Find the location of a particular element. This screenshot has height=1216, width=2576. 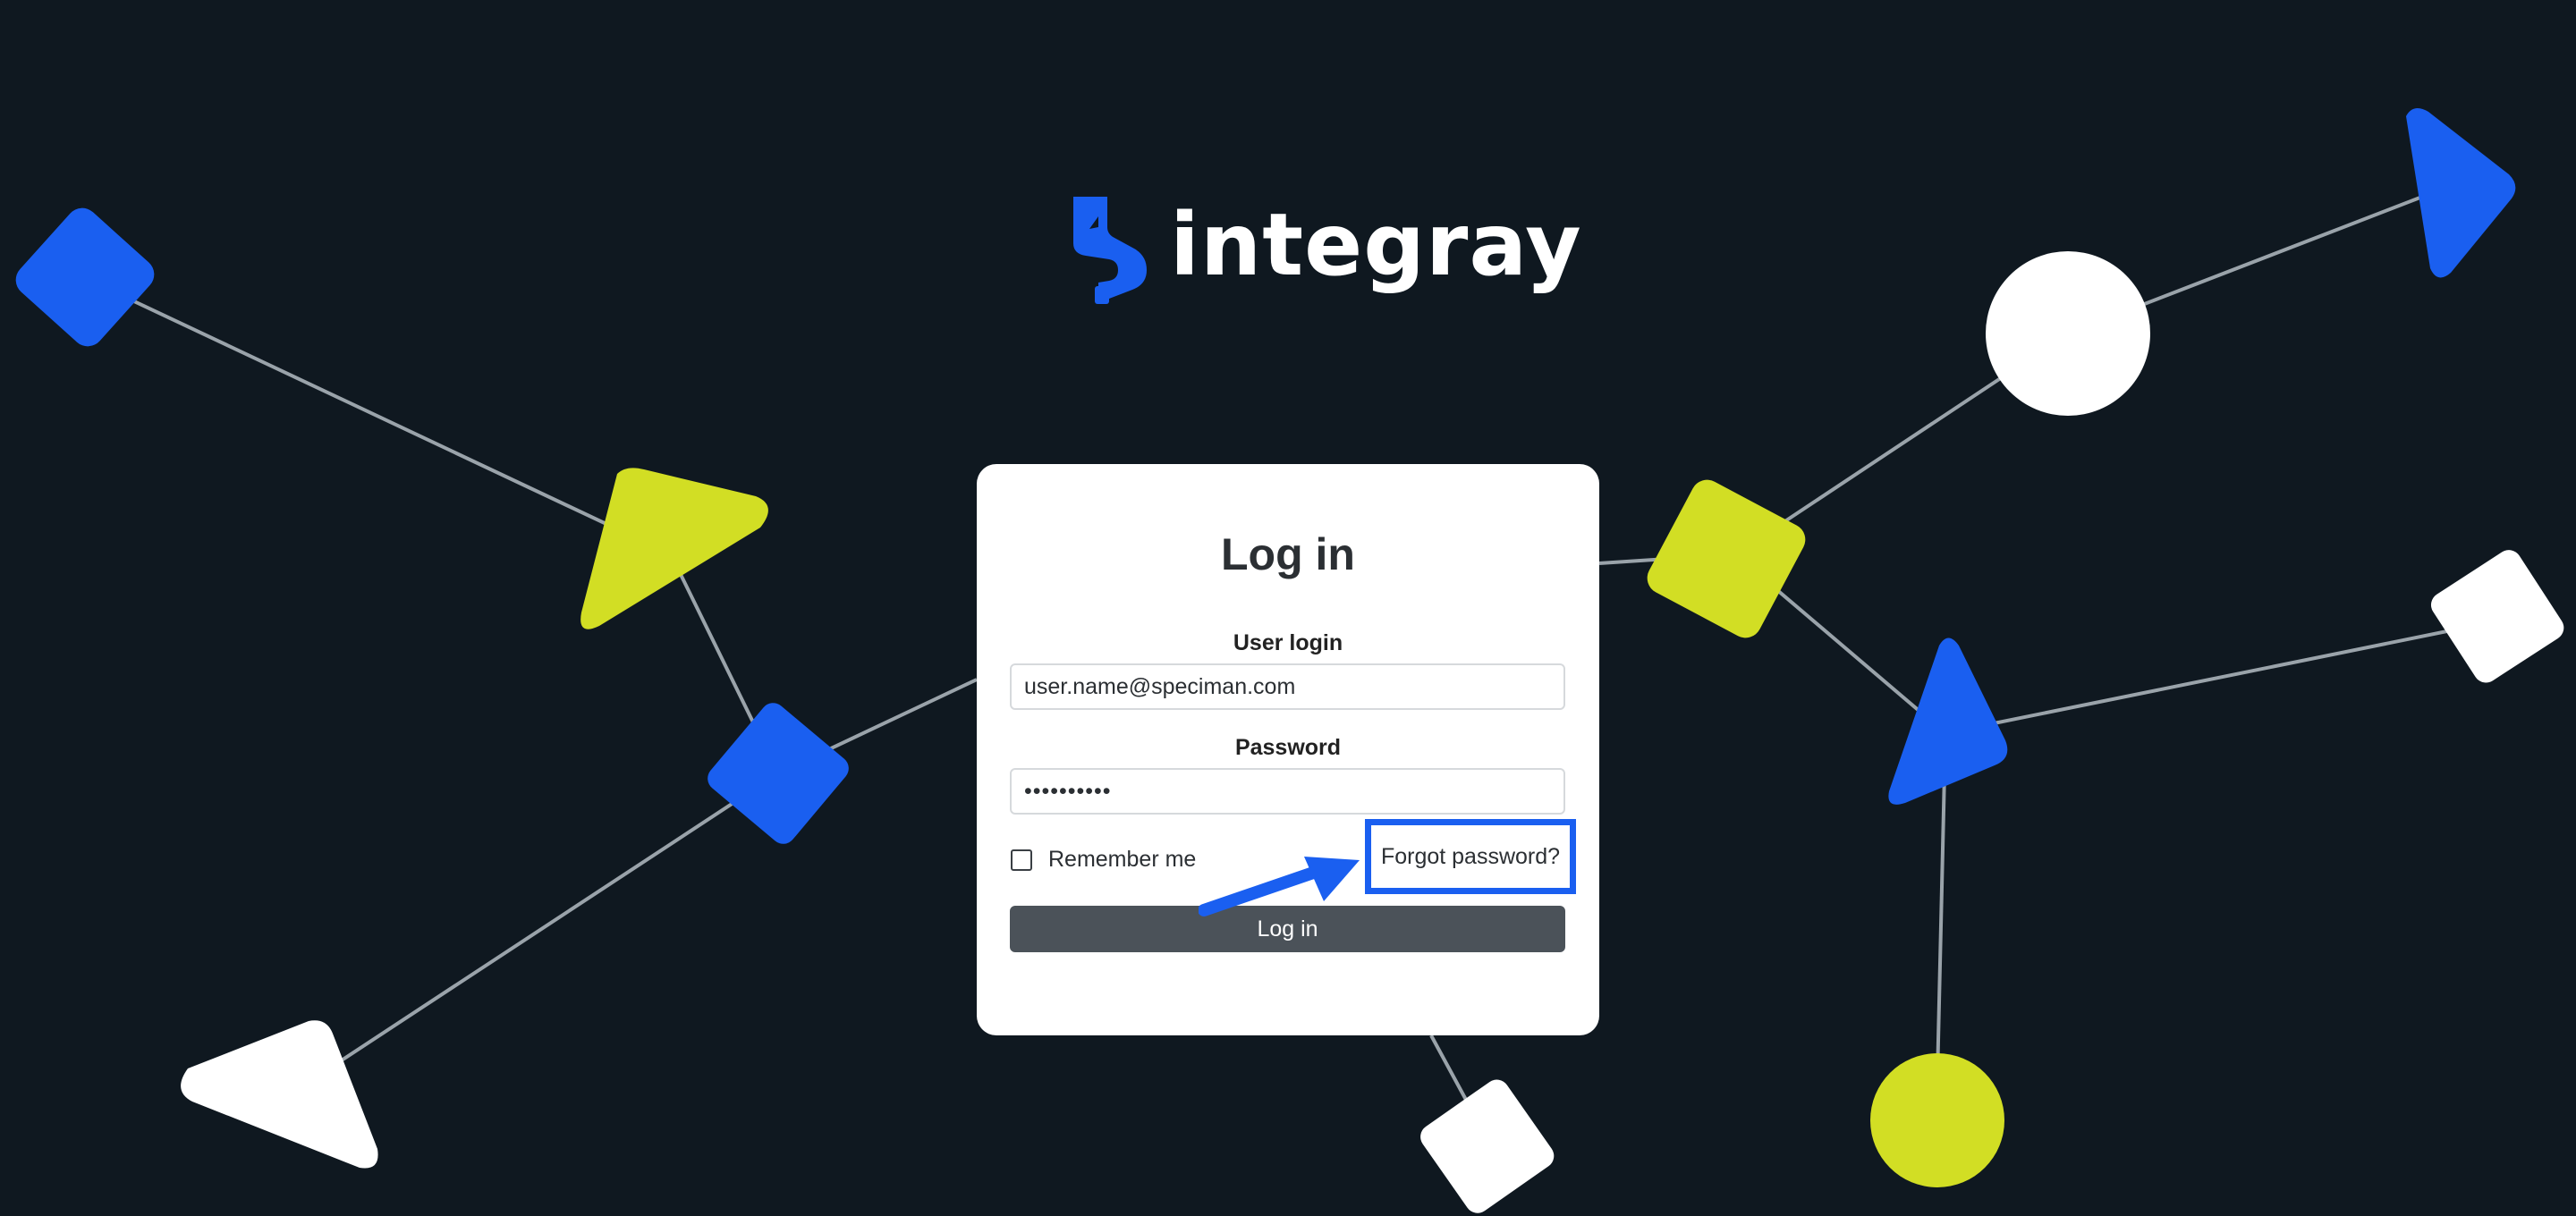

lime-circle-shape is located at coordinates (1937, 1120).